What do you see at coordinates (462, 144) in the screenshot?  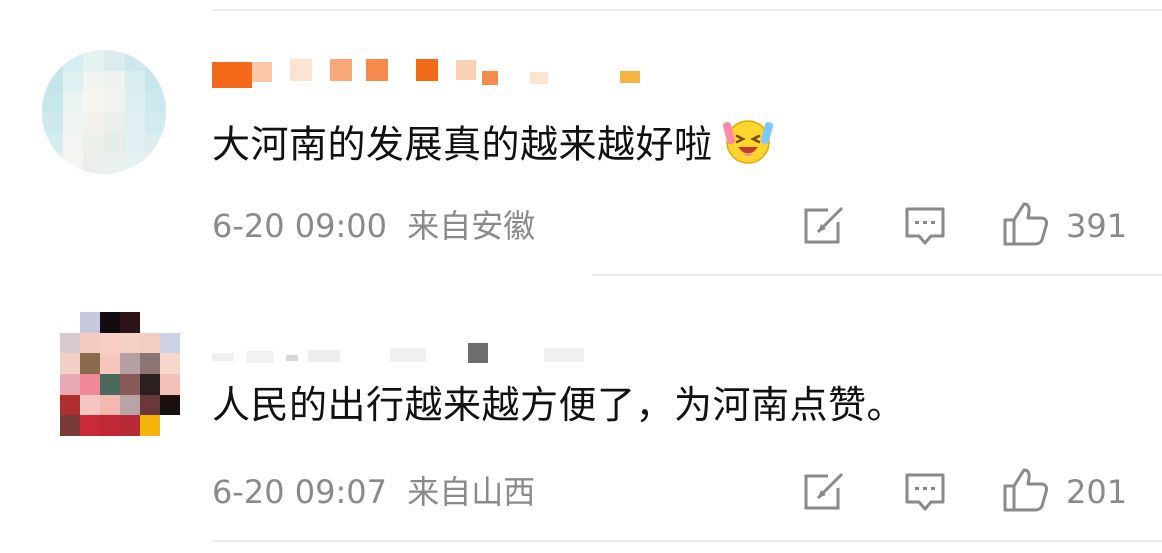 I see `comment-text-content: 大河南的发展真的越来越好啦` at bounding box center [462, 144].